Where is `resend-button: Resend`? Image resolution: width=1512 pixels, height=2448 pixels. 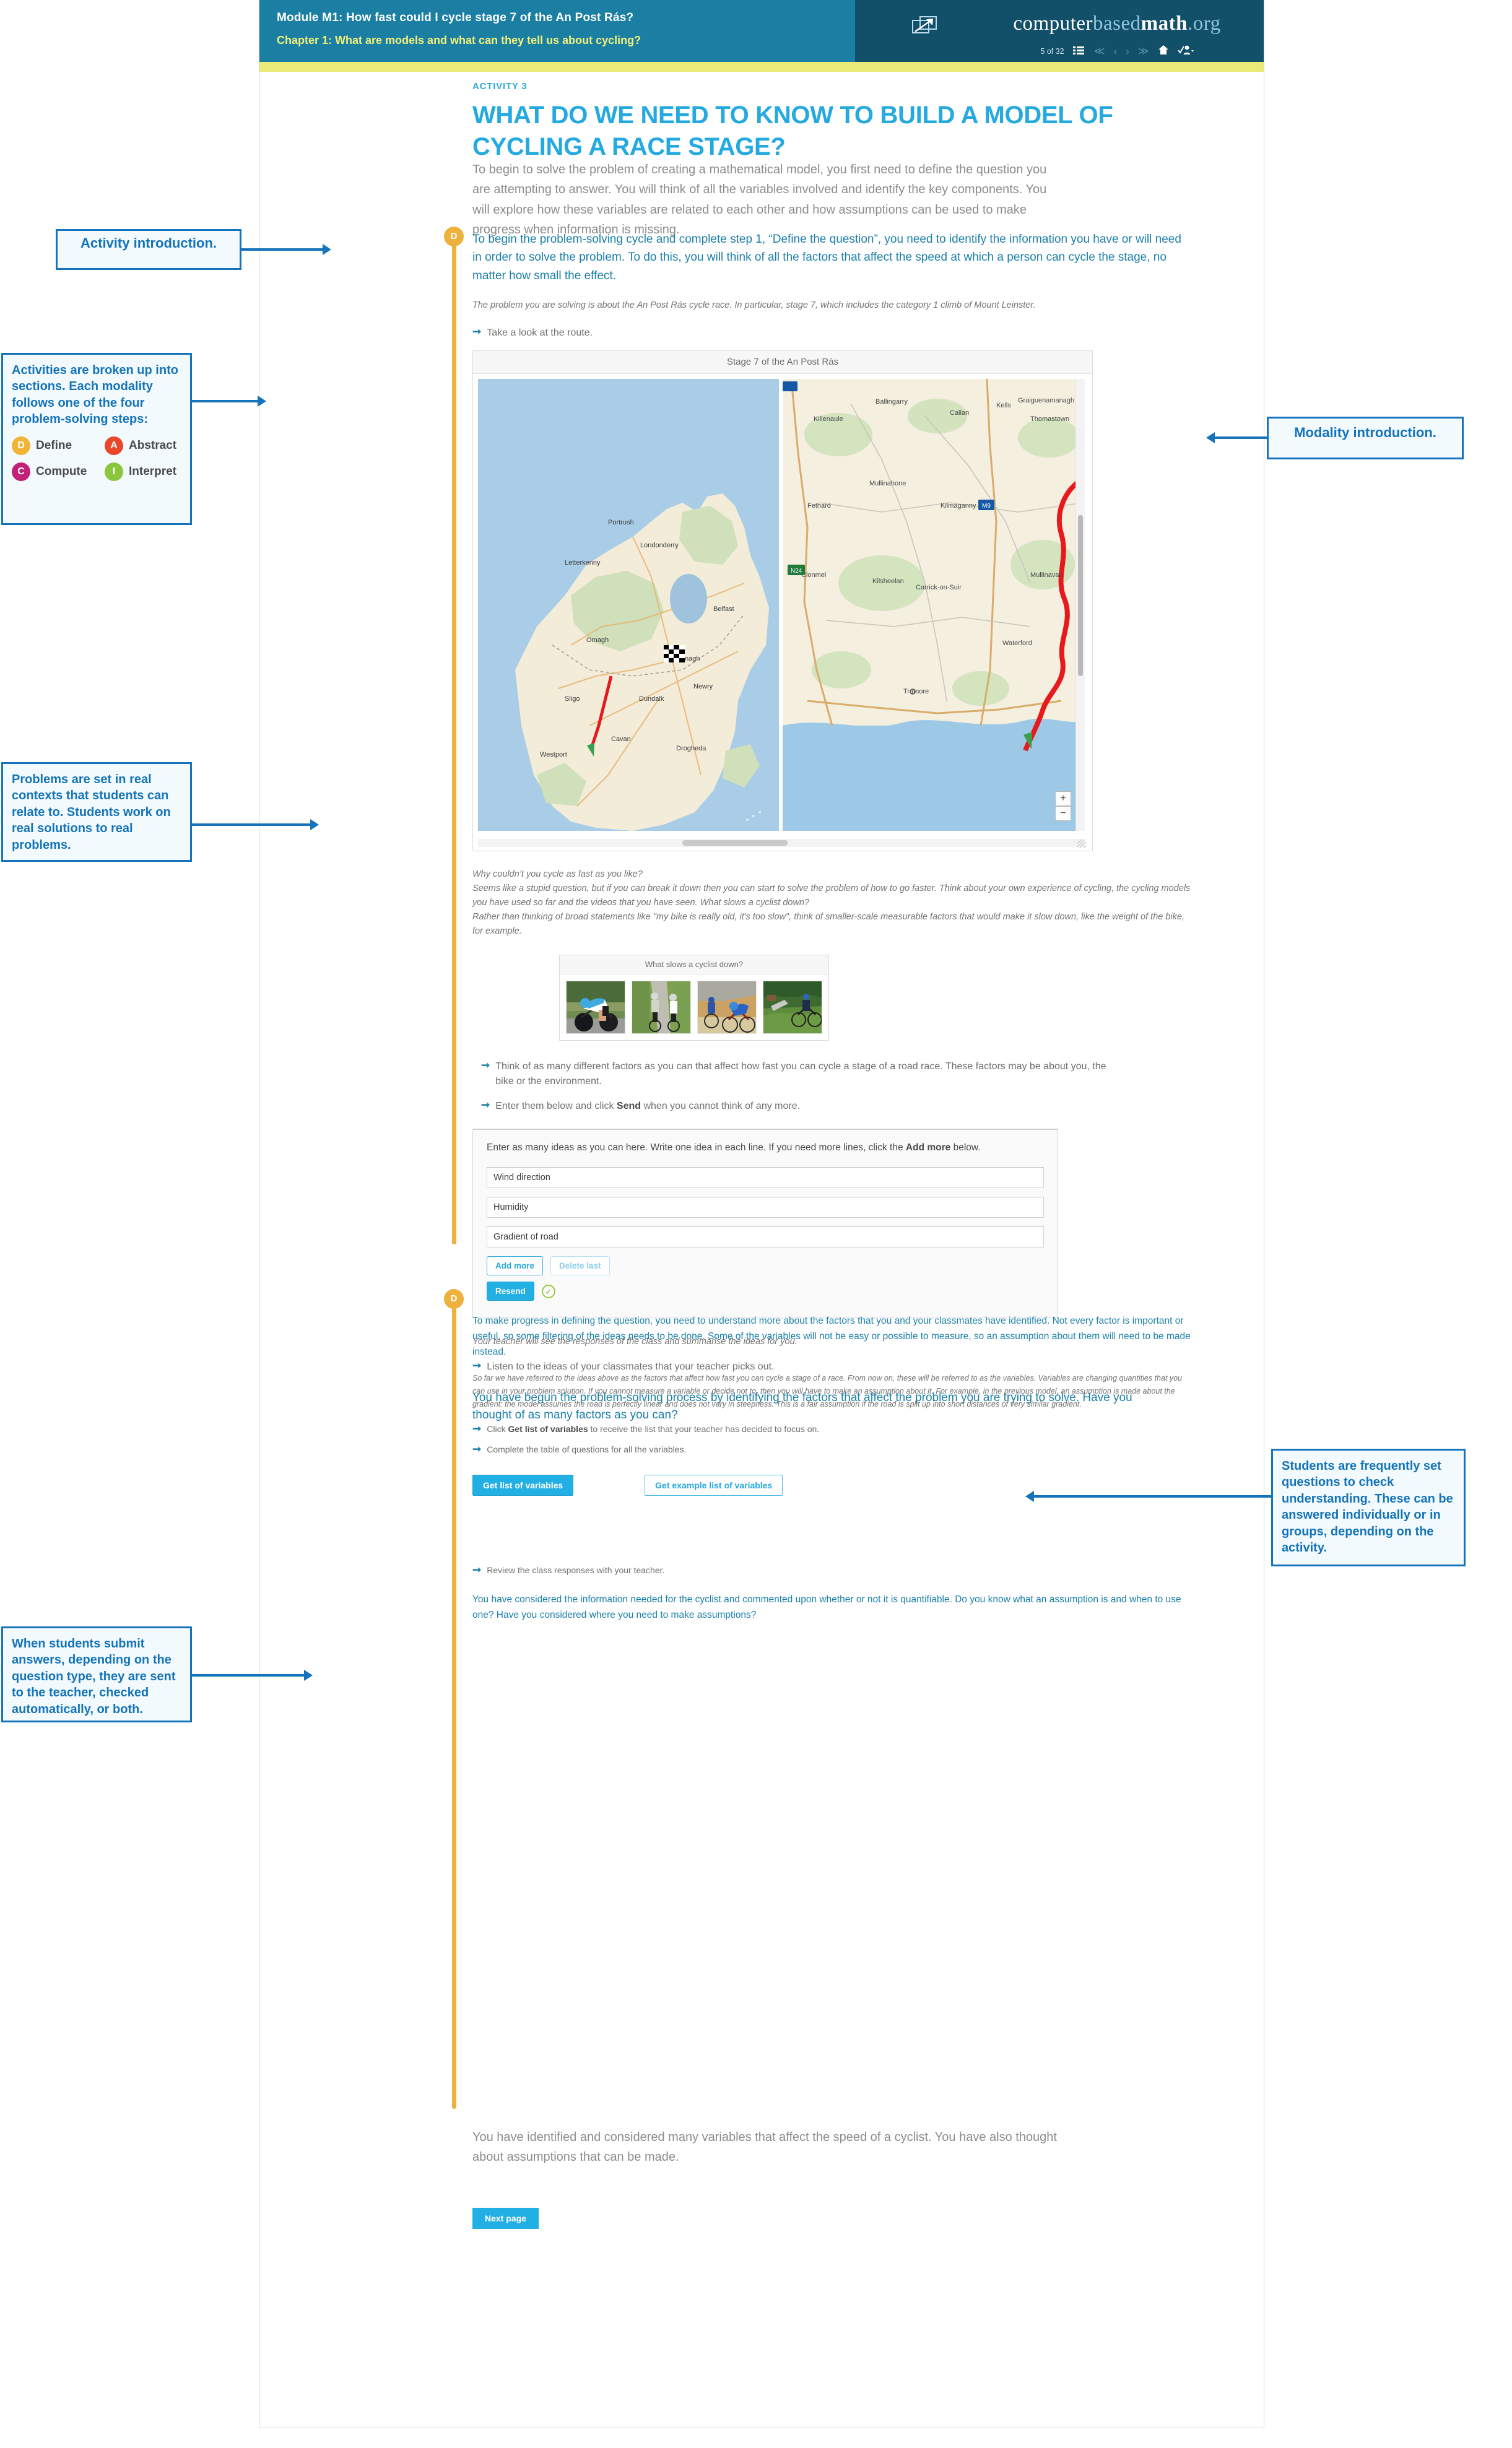 resend-button: Resend is located at coordinates (511, 1291).